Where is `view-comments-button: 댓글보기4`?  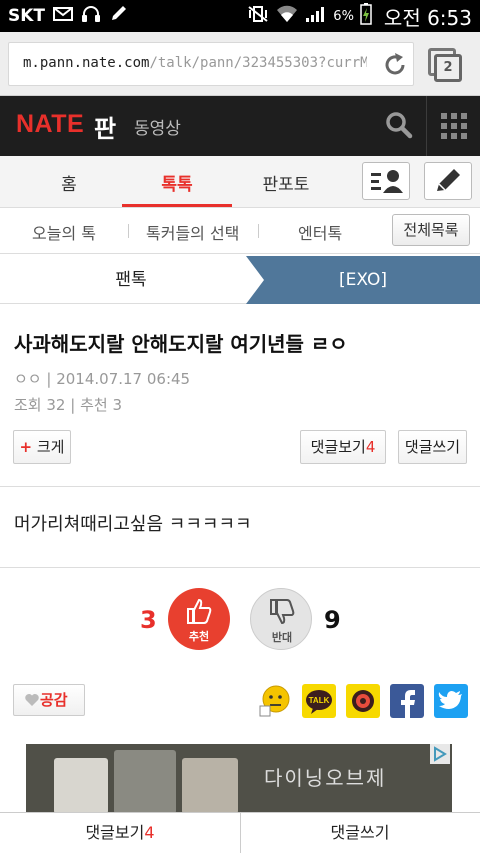
view-comments-button: 댓글보기4 is located at coordinates (343, 447).